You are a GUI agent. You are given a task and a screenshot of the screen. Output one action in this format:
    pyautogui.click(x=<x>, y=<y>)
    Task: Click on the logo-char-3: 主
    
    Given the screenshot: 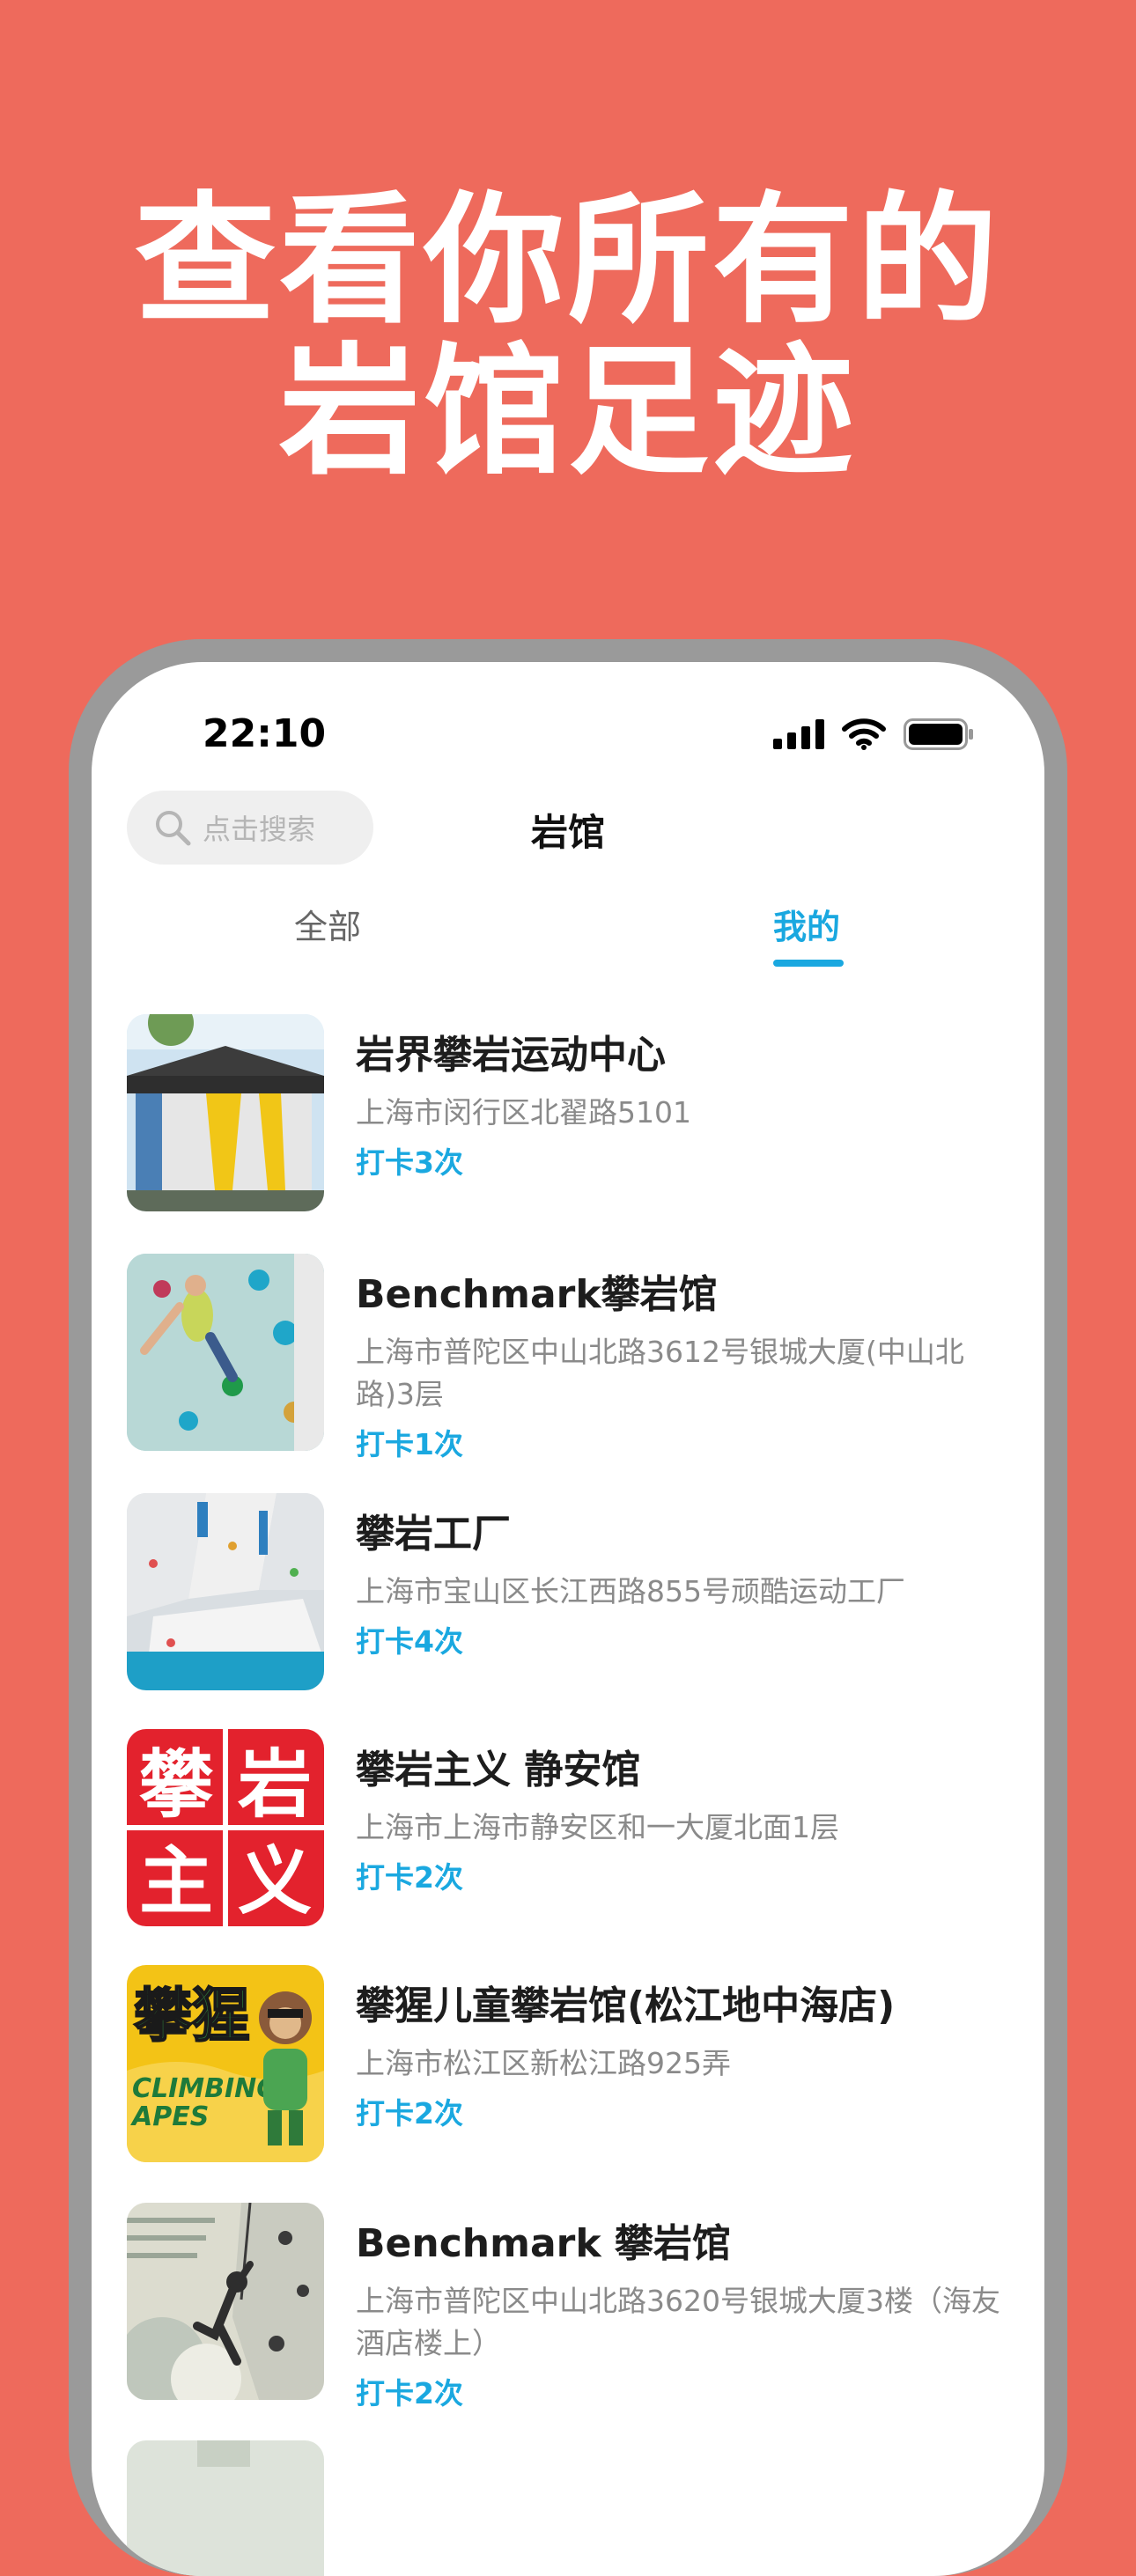 What is the action you would take?
    pyautogui.click(x=176, y=1882)
    